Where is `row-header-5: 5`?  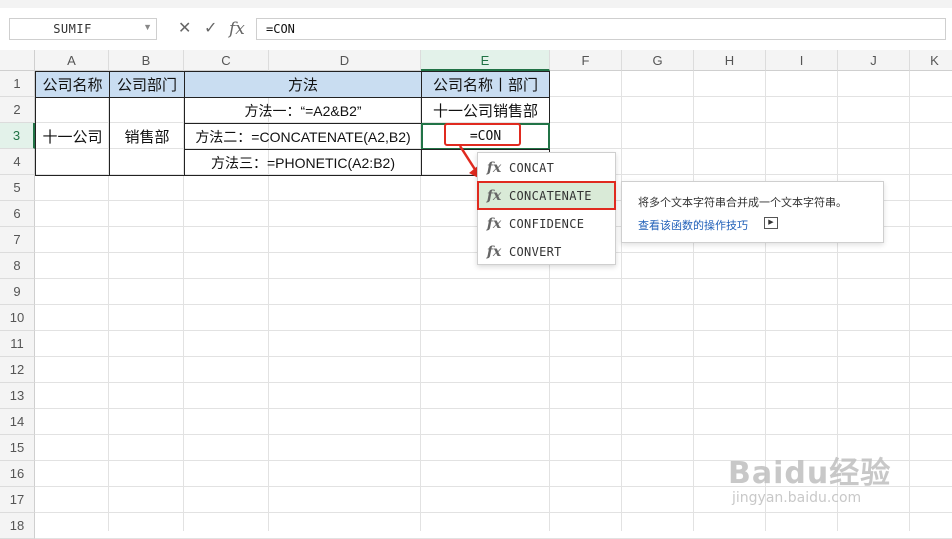 row-header-5: 5 is located at coordinates (17, 188).